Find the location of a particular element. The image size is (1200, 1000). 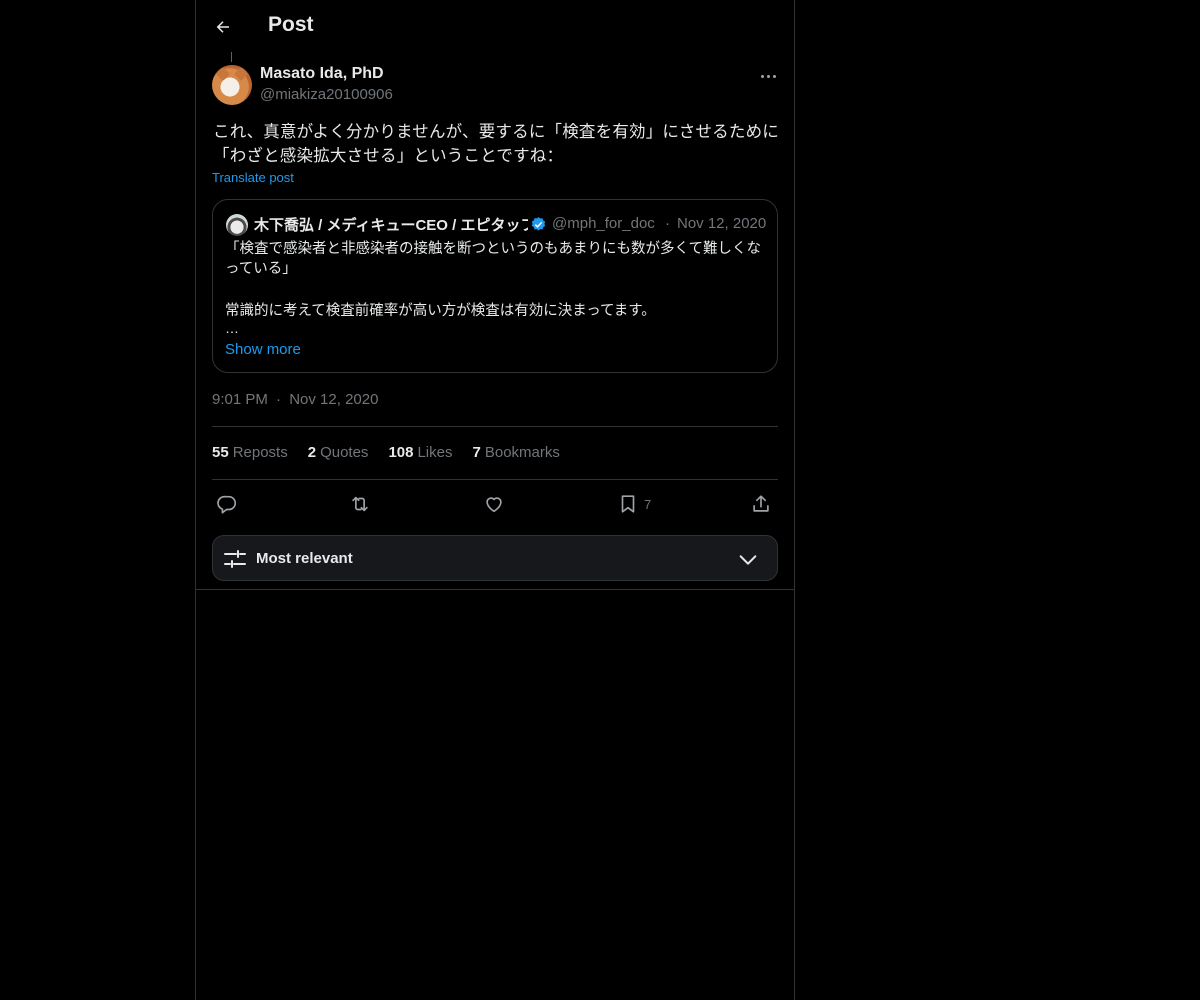

bookmarks-stat: 7 Bookmarks is located at coordinates (516, 452).